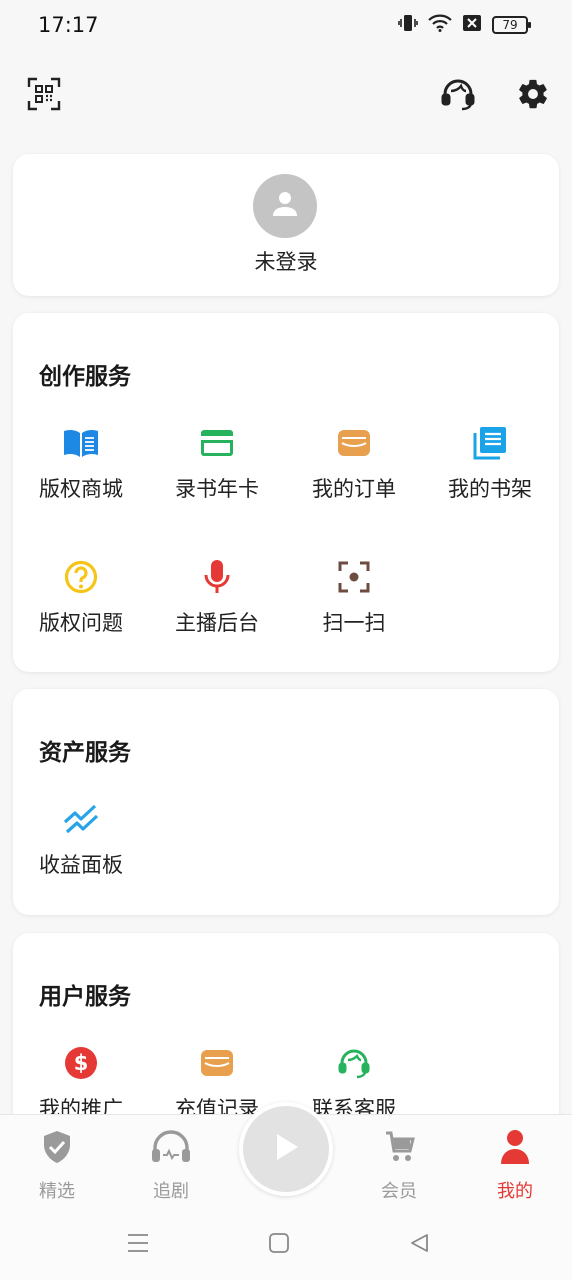 This screenshot has width=572, height=1280. I want to click on nav-drama: 追剧, so click(171, 1166).